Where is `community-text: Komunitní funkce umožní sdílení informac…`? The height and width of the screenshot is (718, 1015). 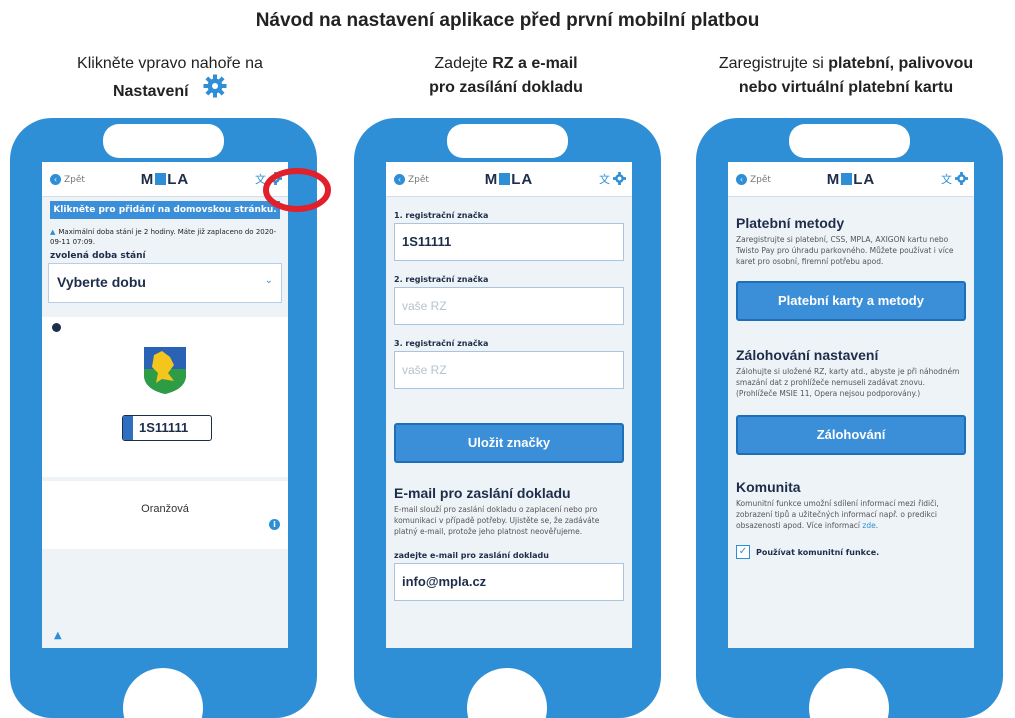
community-text: Komunitní funkce umožní sdílení informac… is located at coordinates (837, 514).